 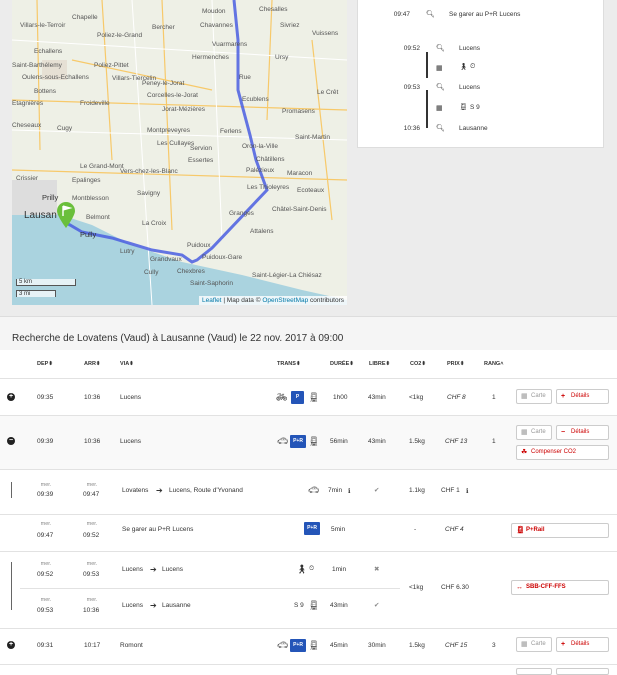 What do you see at coordinates (494, 441) in the screenshot?
I see `rank: 1` at bounding box center [494, 441].